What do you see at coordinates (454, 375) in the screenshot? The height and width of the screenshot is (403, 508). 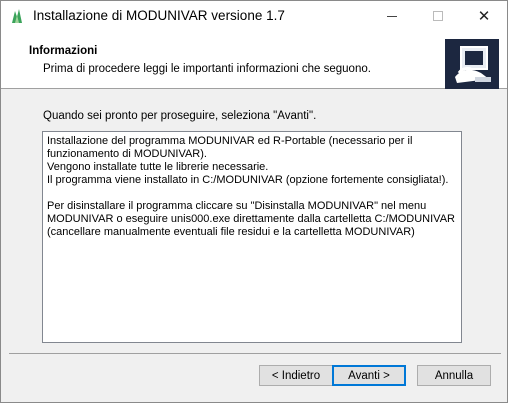 I see `cancel-button: Annulla` at bounding box center [454, 375].